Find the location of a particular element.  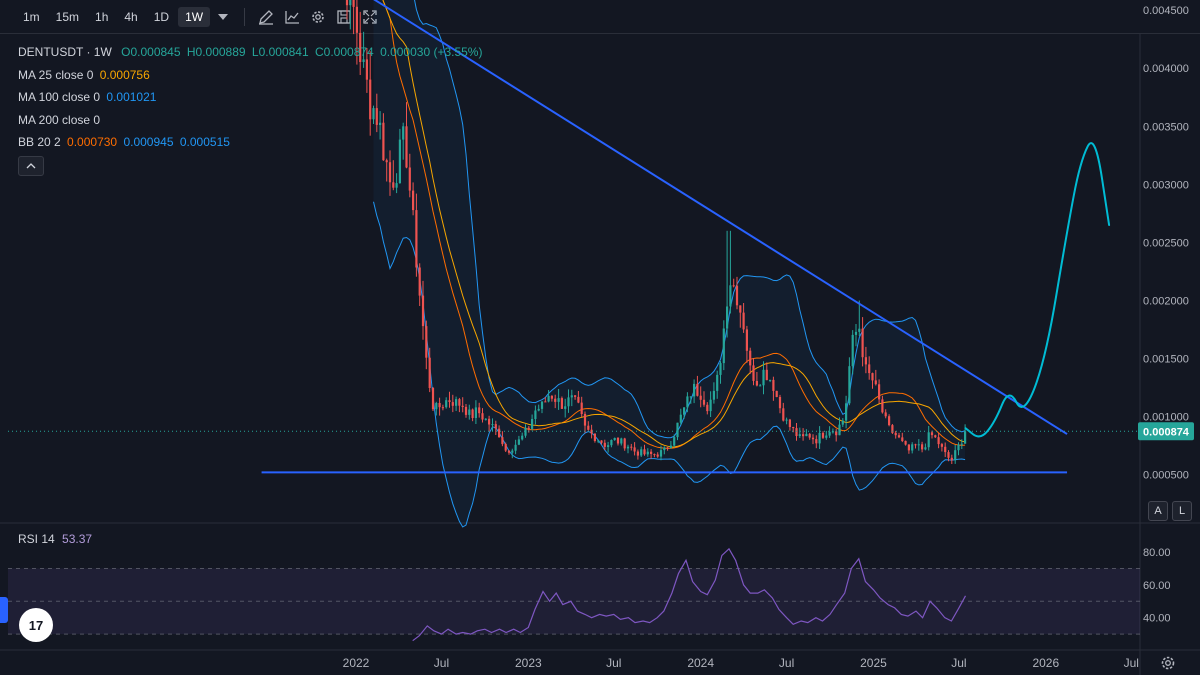

low-value: L0.000841 is located at coordinates (280, 52).